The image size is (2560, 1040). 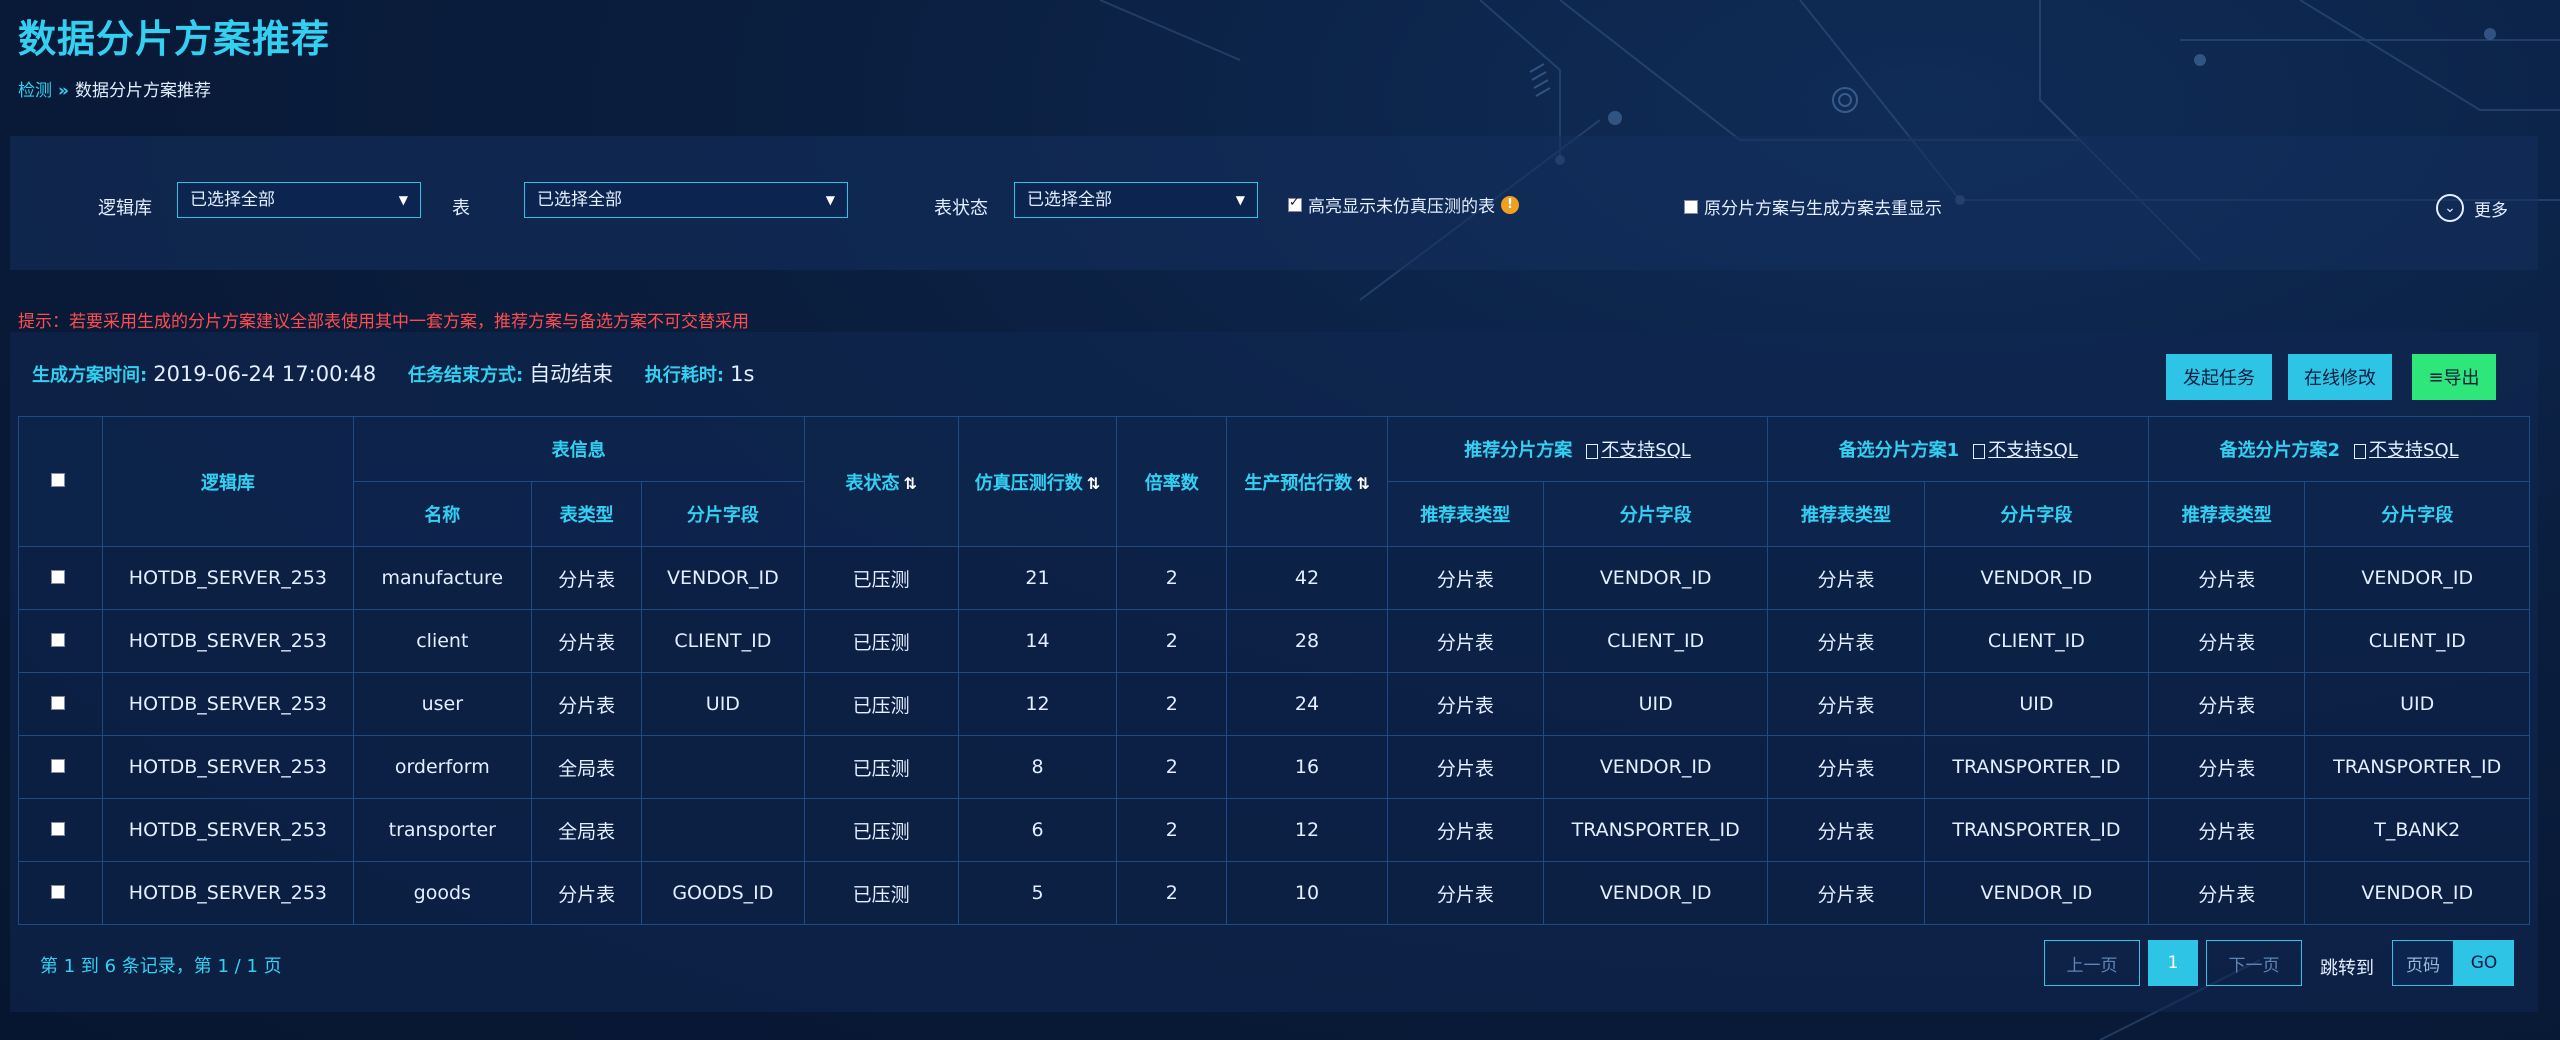 What do you see at coordinates (174, 39) in the screenshot?
I see `page-title: 数据分片方案推荐` at bounding box center [174, 39].